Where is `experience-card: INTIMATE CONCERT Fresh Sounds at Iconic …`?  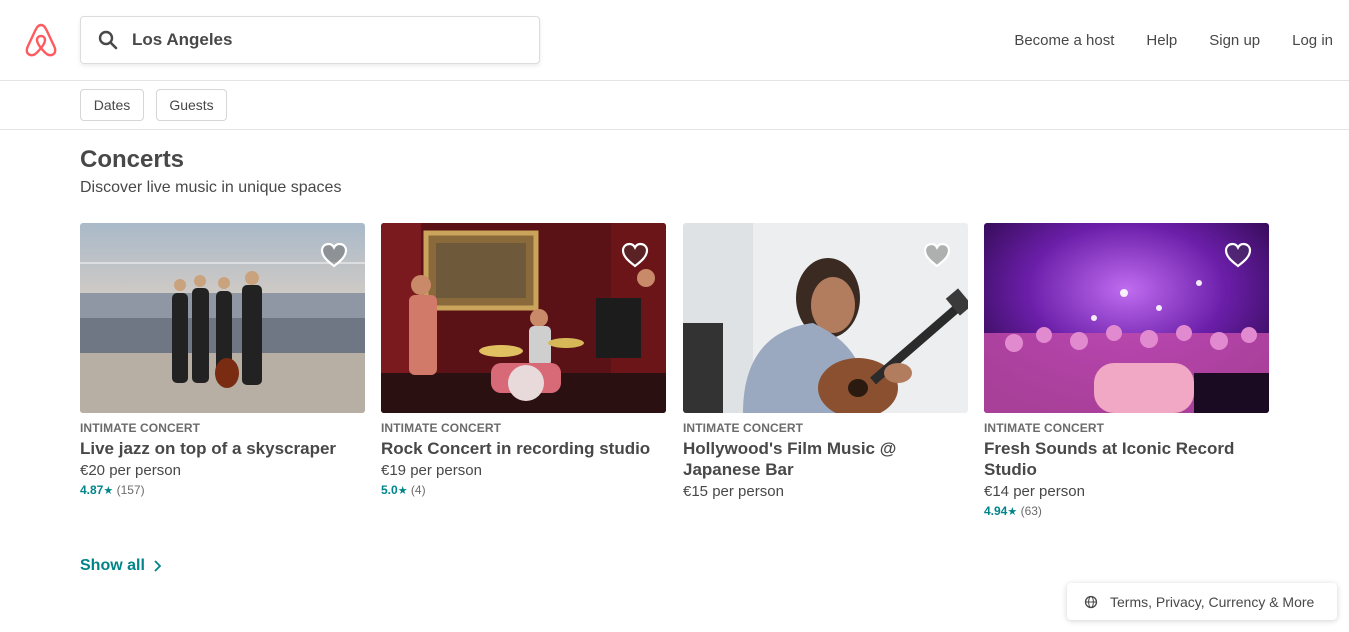
experience-card: INTIMATE CONCERT Fresh Sounds at Iconic … is located at coordinates (1126, 370).